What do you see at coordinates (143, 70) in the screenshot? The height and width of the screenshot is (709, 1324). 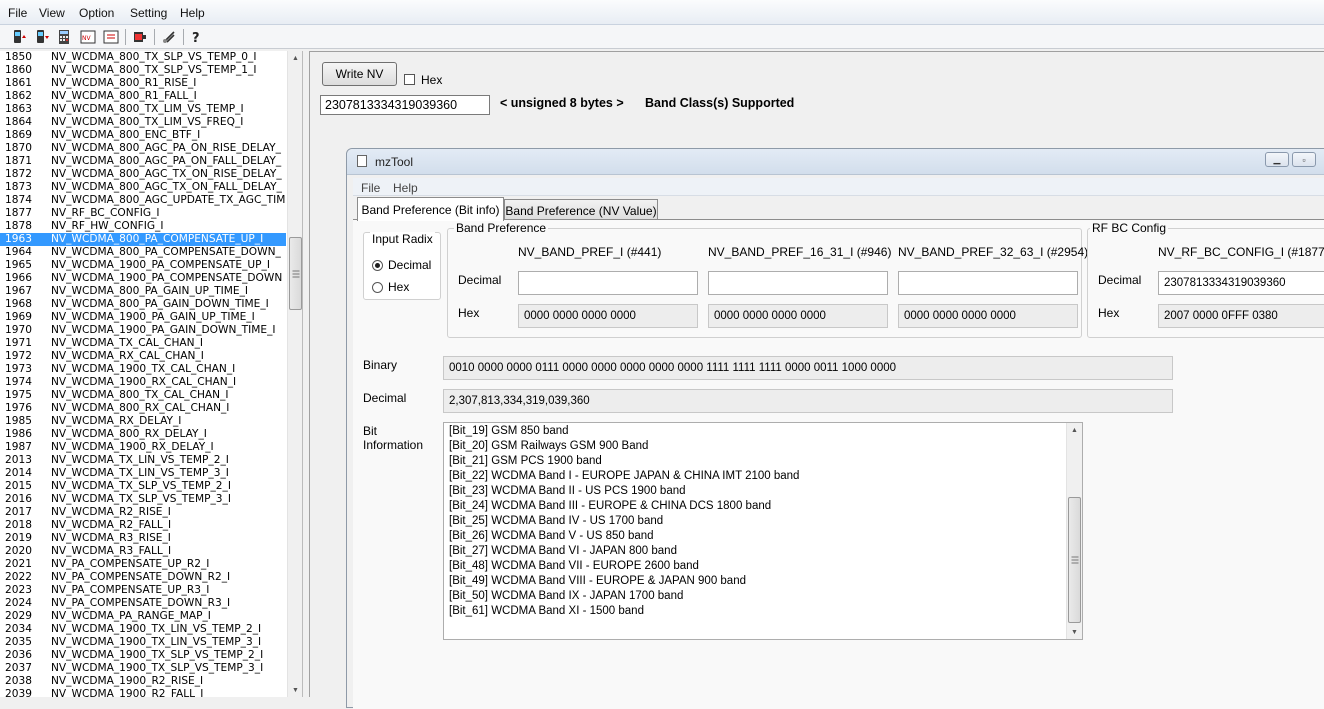 I see `nv-list-item: 1860 NV_WCDMA_800_TX_SLP_VS_TEMP_1_I` at bounding box center [143, 70].